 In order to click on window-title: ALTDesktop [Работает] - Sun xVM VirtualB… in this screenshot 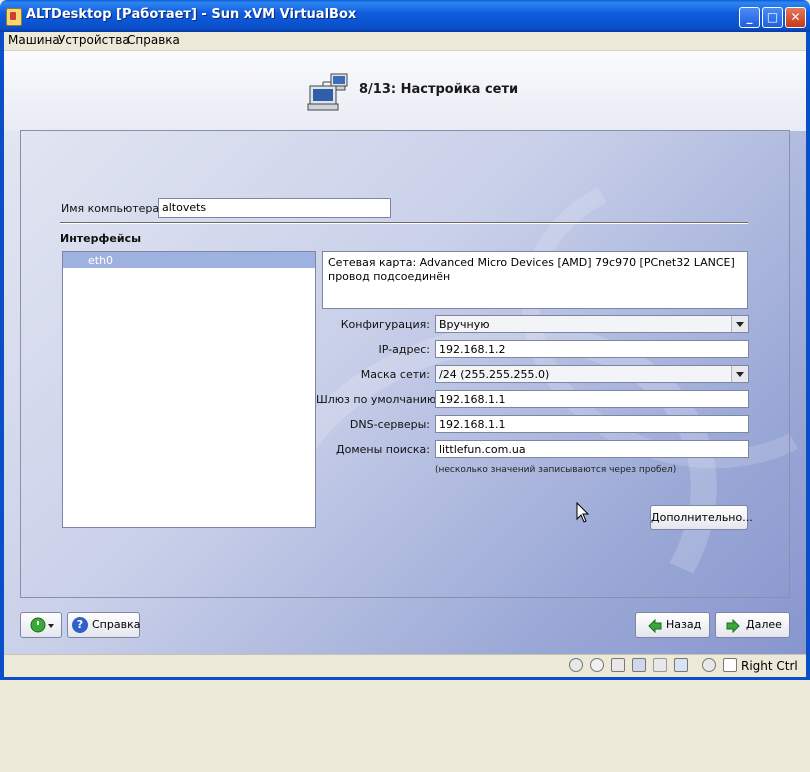, I will do `click(191, 14)`.